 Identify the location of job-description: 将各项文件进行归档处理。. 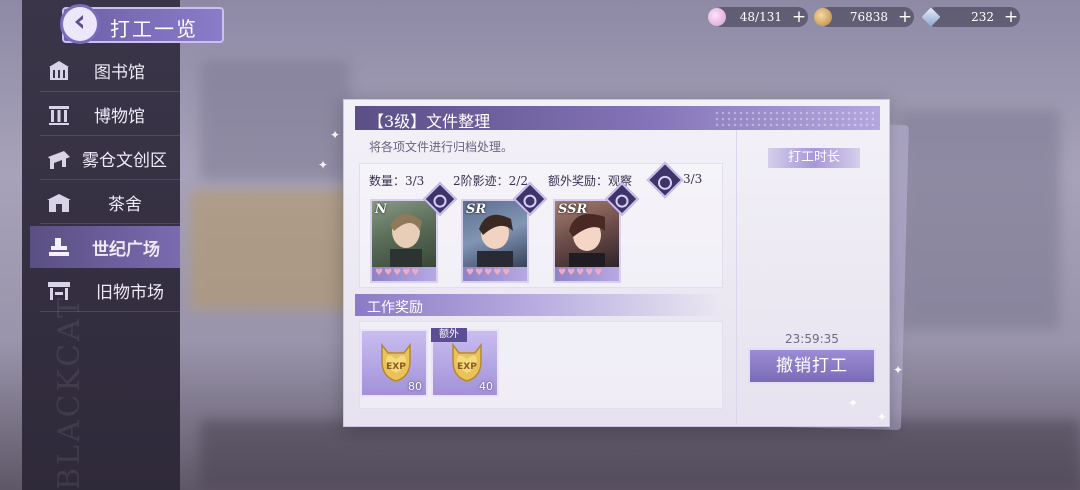
(441, 147).